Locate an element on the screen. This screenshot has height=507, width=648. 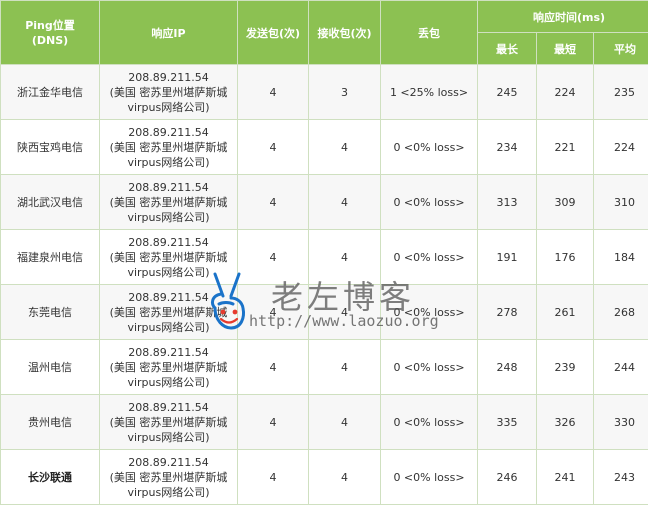
col-sent-header: 发送包(次) is located at coordinates (273, 32).